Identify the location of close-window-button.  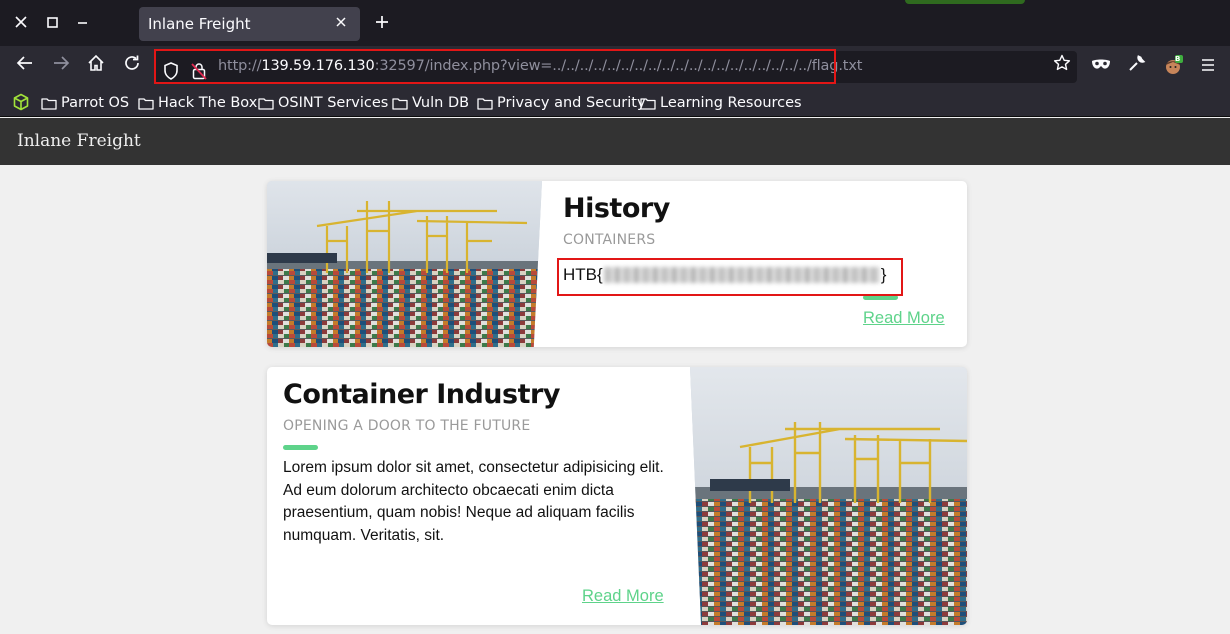
(21, 23).